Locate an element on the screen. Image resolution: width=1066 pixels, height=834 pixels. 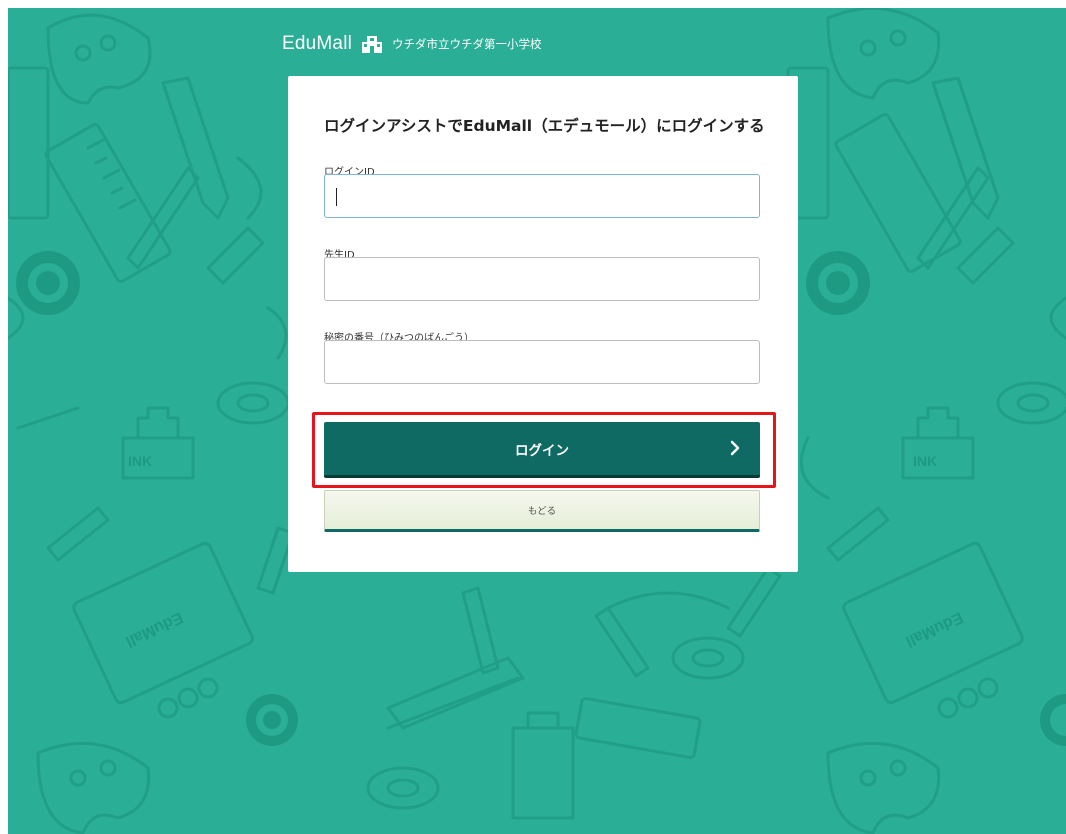
header: EduMall ウチダ市立ウチダ第一小学校 is located at coordinates (412, 44).